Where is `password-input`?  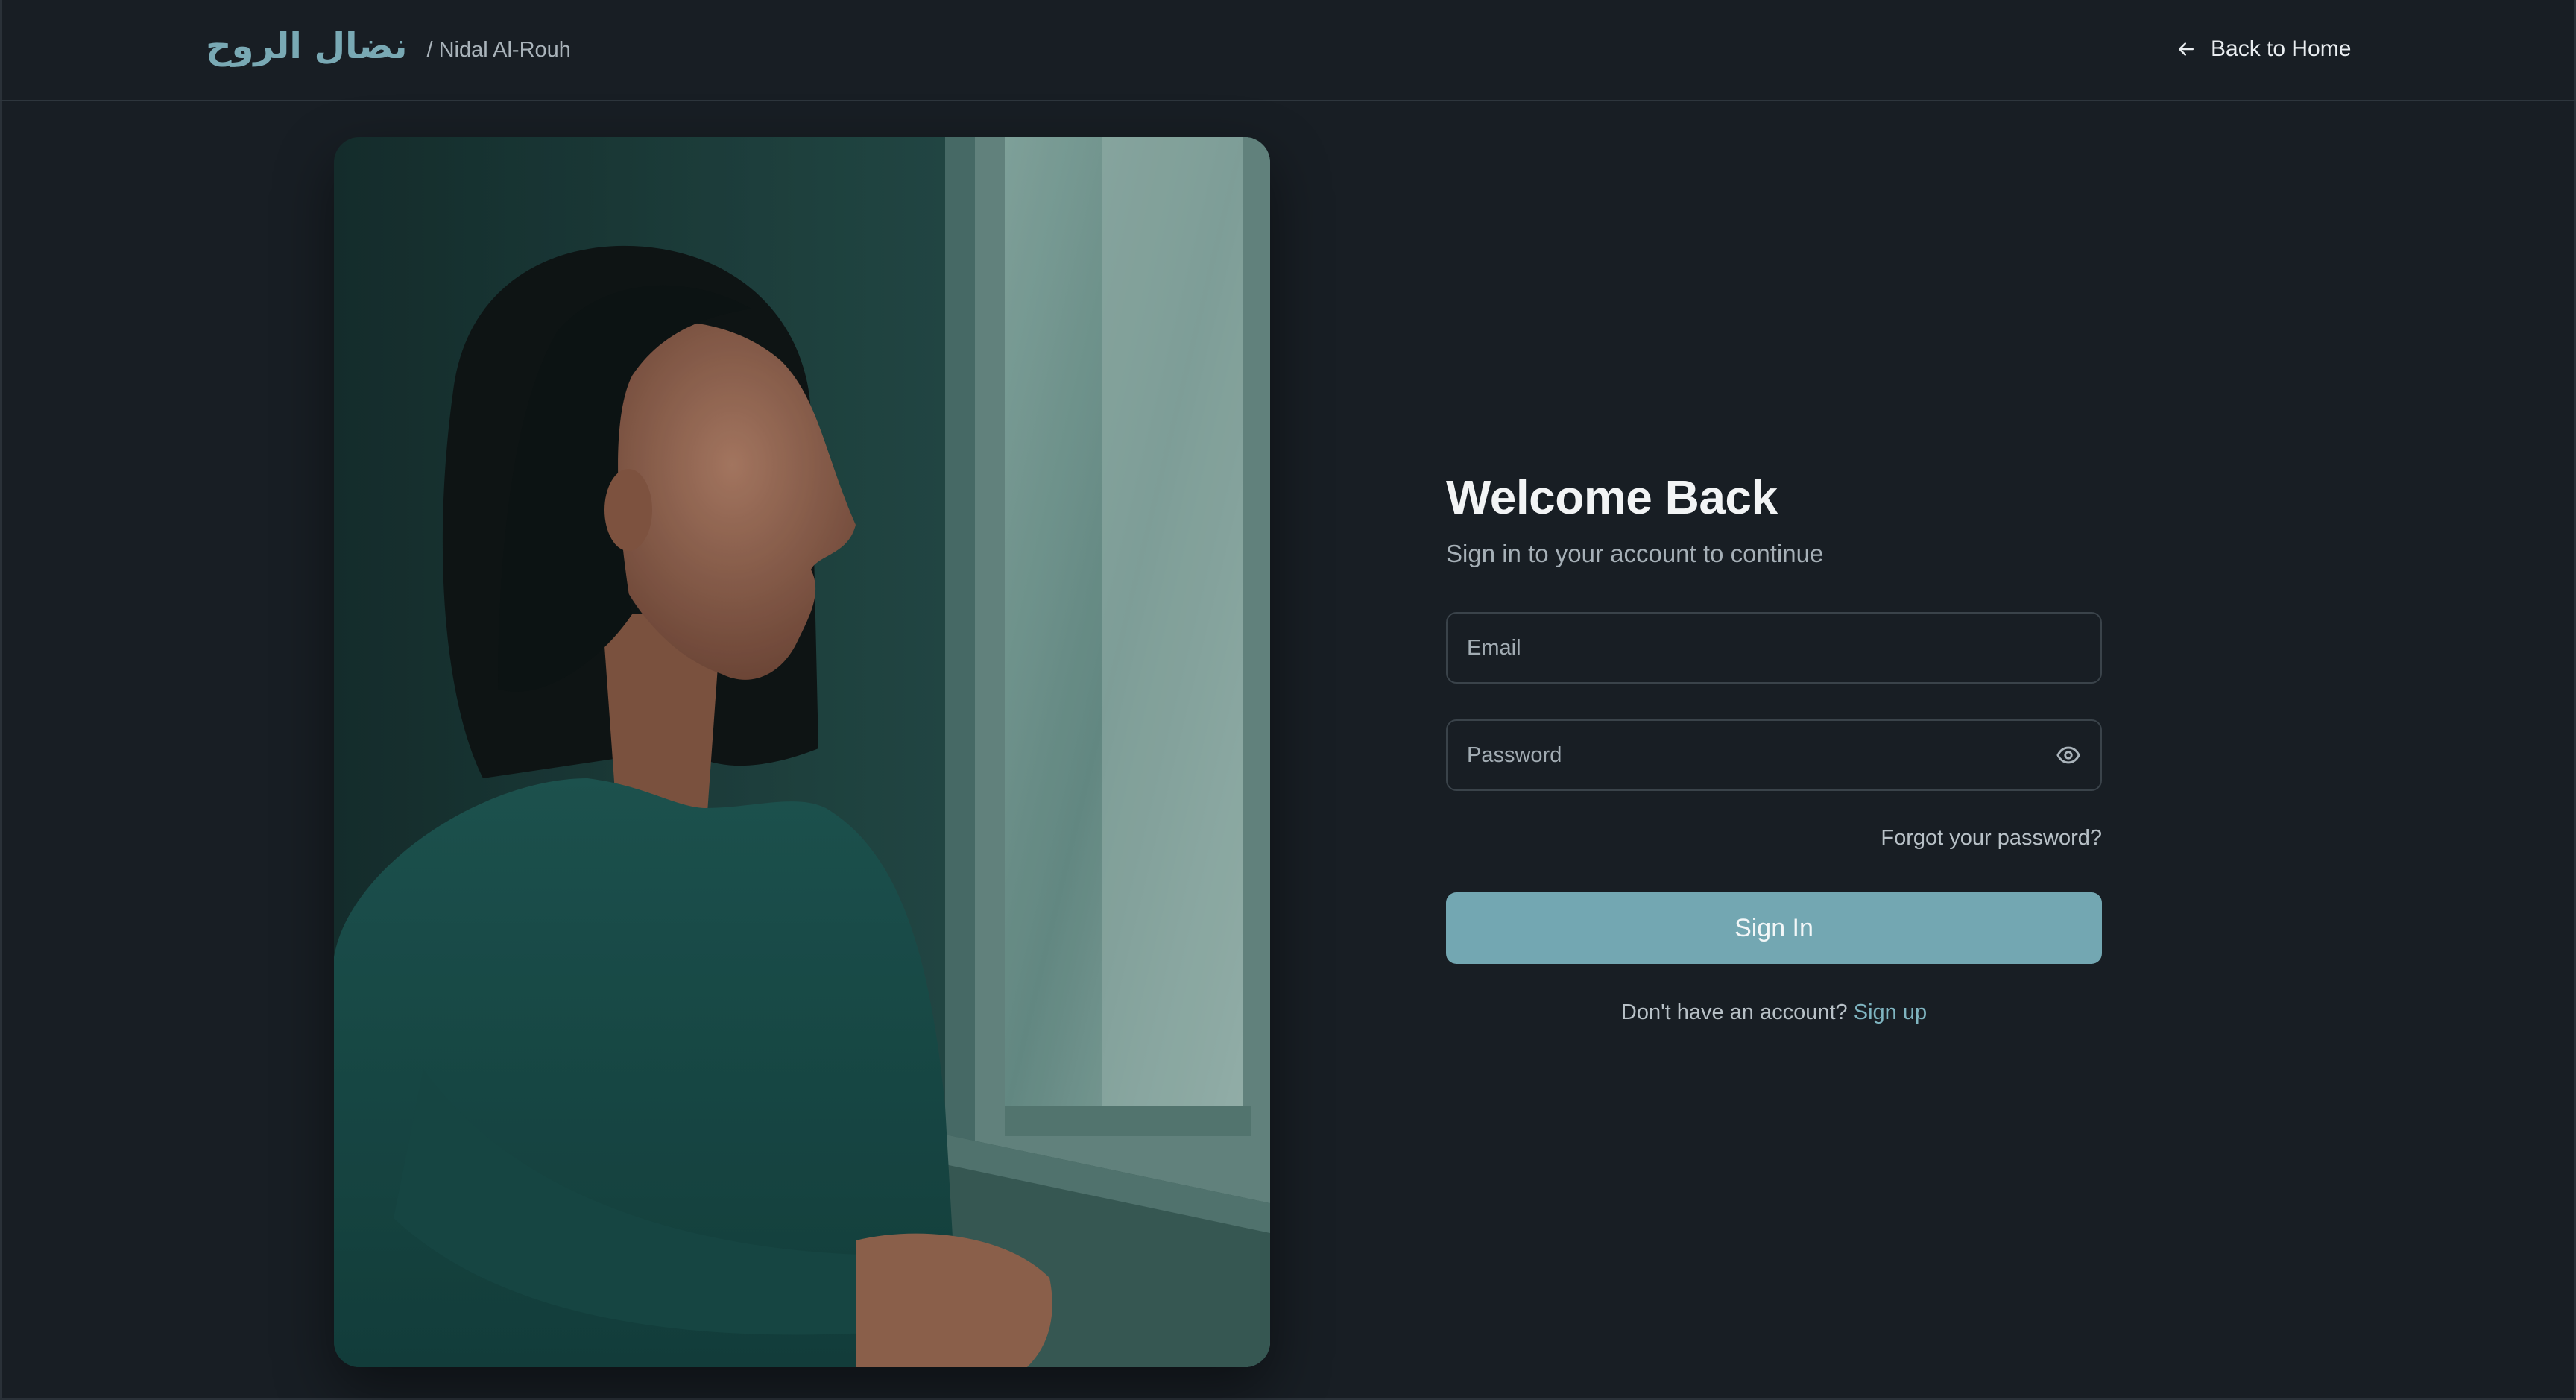
password-input is located at coordinates (1762, 755).